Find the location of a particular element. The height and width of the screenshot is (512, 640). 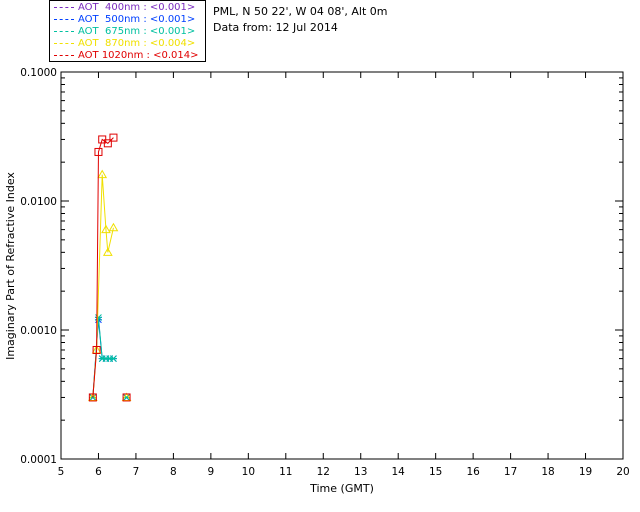

y-axis-label: Imaginary Part of Refractive Index is located at coordinates (10, 266).